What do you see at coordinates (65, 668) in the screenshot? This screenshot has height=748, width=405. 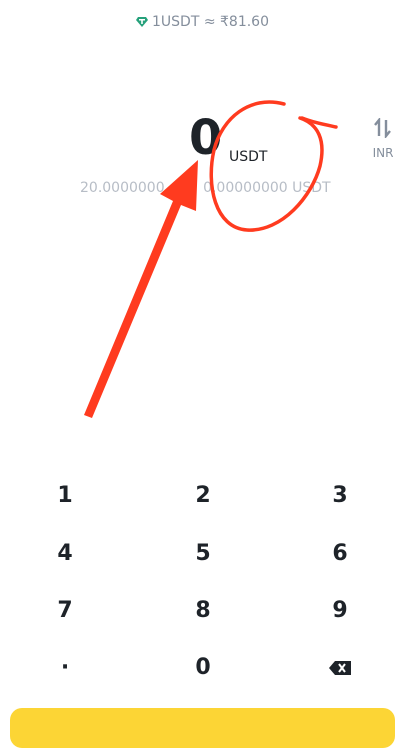 I see `key-decimal: ·` at bounding box center [65, 668].